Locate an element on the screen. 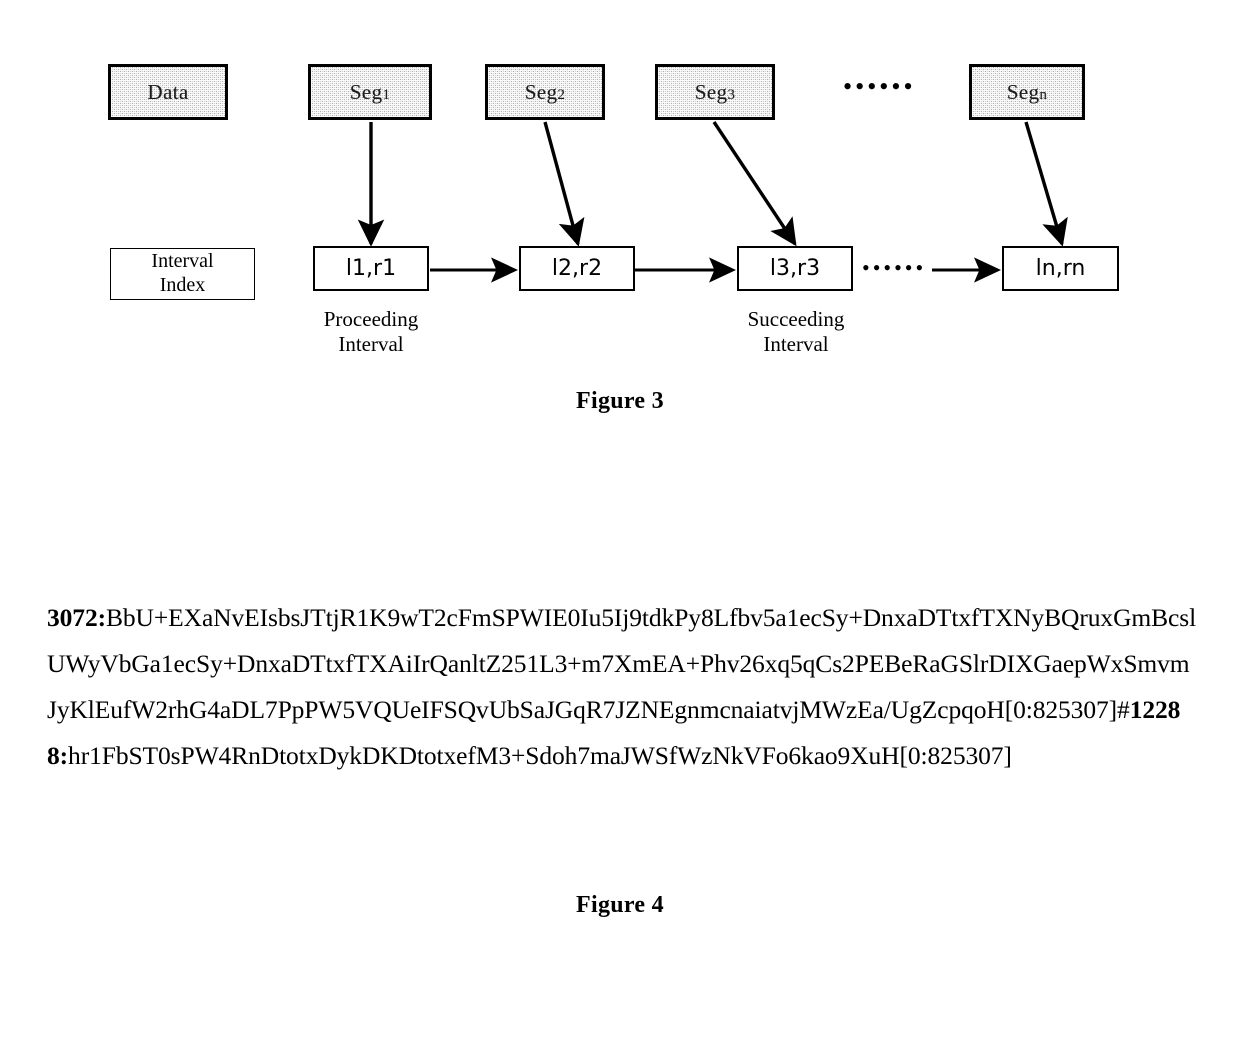  interval-index-line-1: Interval is located at coordinates (182, 261).